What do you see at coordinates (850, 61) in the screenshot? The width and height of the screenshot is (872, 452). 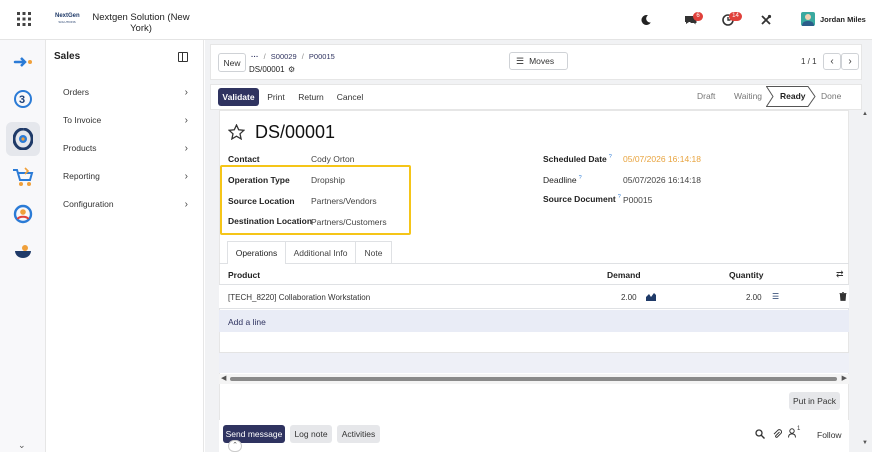 I see `pager-next-button: ›` at bounding box center [850, 61].